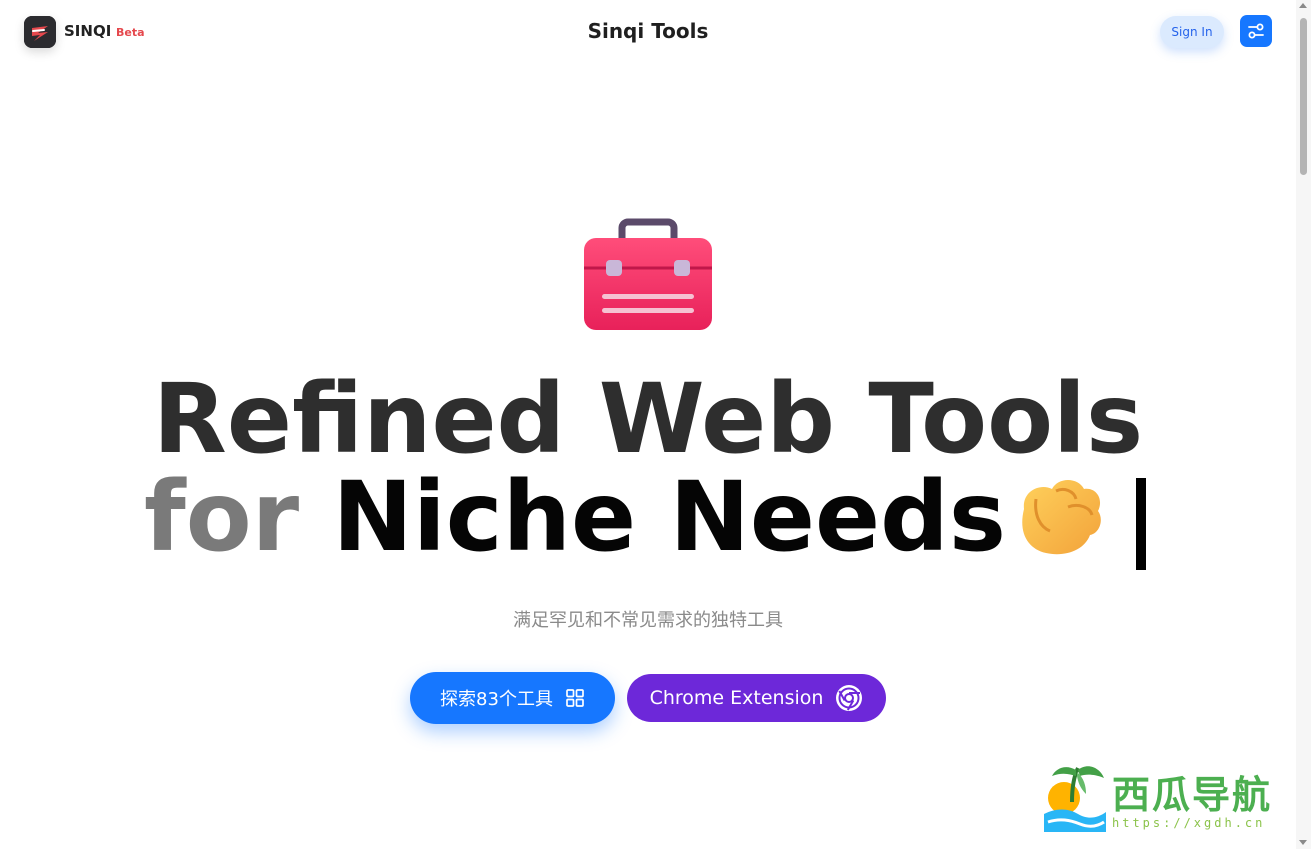 The height and width of the screenshot is (849, 1311). Describe the element at coordinates (130, 32) in the screenshot. I see `beta-badge: Beta` at that location.